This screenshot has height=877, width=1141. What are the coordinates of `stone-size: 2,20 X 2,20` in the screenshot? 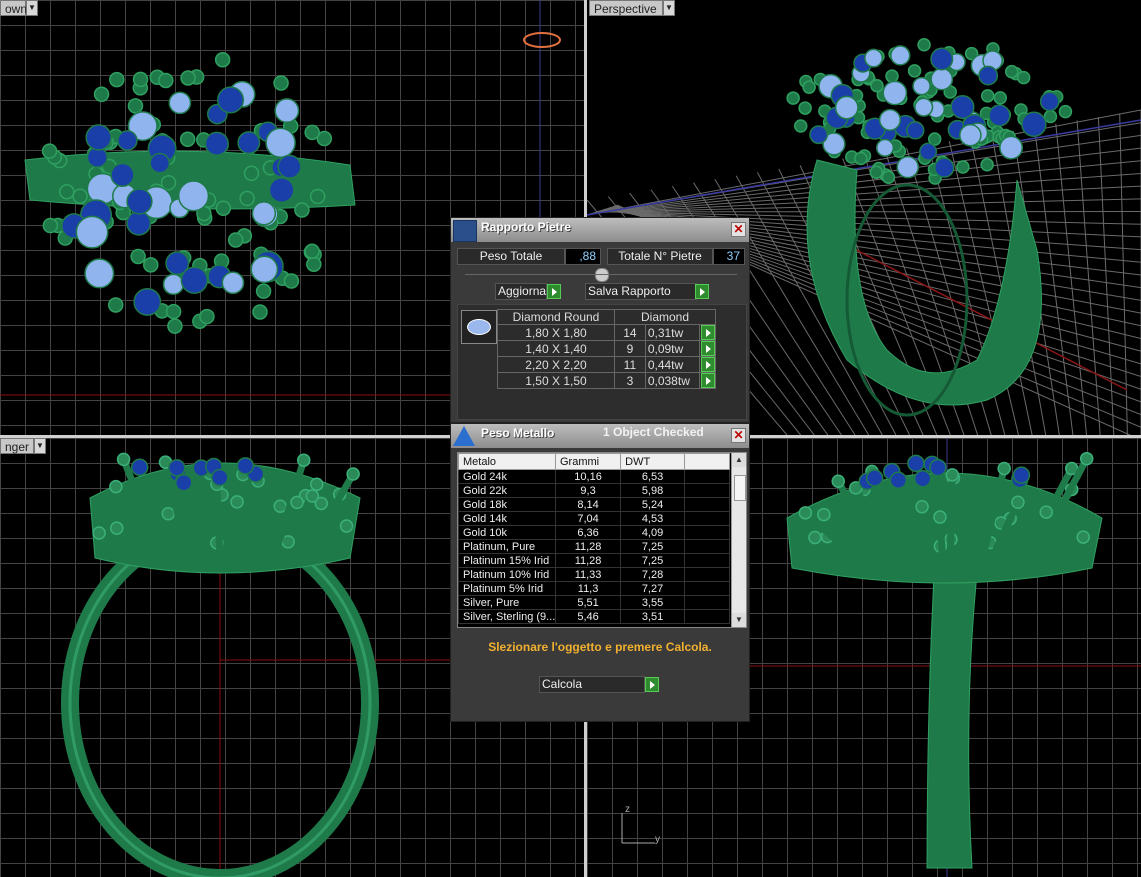 It's located at (556, 364).